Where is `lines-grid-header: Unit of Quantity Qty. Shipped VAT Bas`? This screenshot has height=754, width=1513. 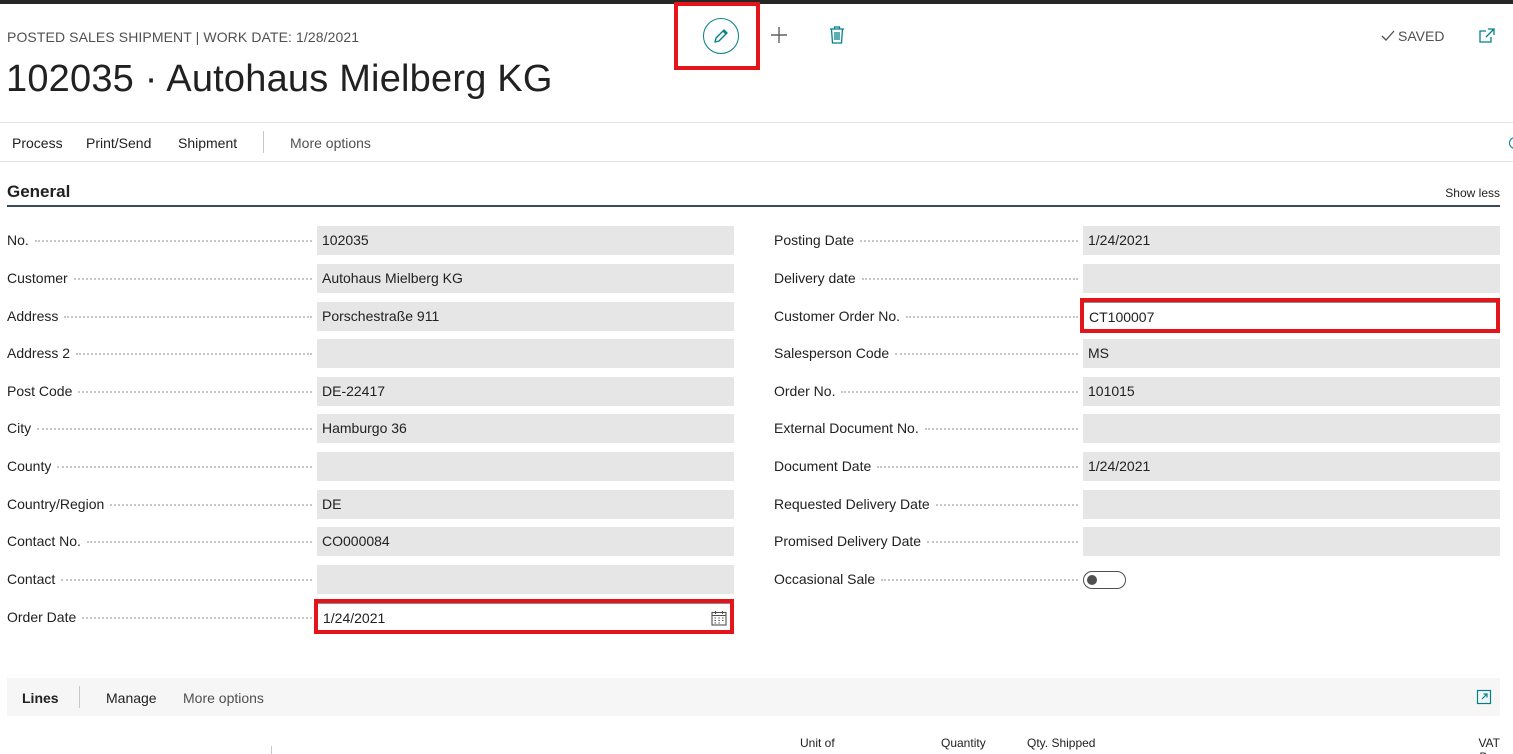 lines-grid-header: Unit of Quantity Qty. Shipped VAT Bas is located at coordinates (753, 735).